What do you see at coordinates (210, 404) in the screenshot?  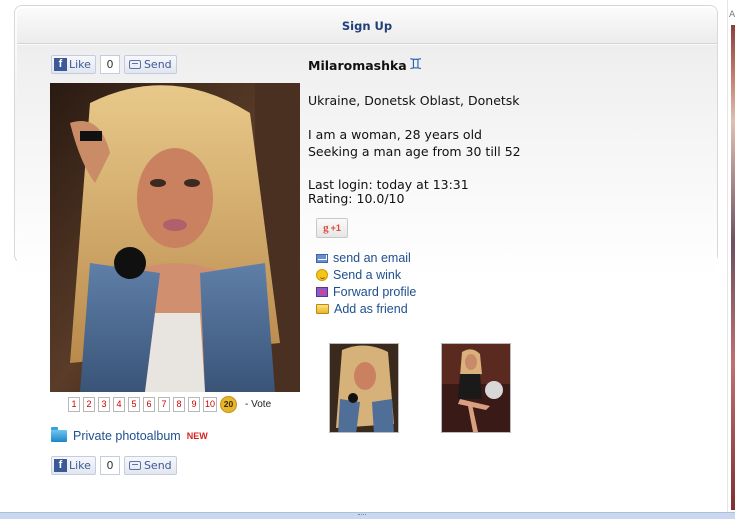 I see `vote-option-10: 10` at bounding box center [210, 404].